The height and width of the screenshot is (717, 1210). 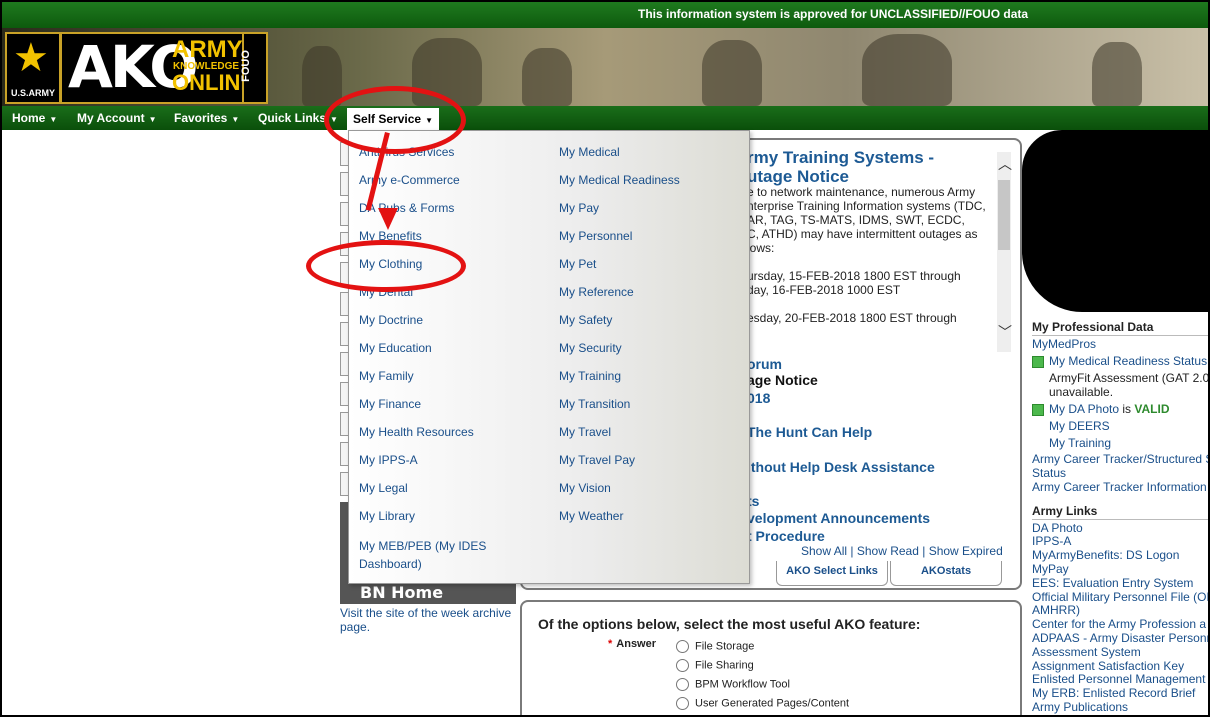 I want to click on menu-item-my-vision: My Vision, so click(x=585, y=488).